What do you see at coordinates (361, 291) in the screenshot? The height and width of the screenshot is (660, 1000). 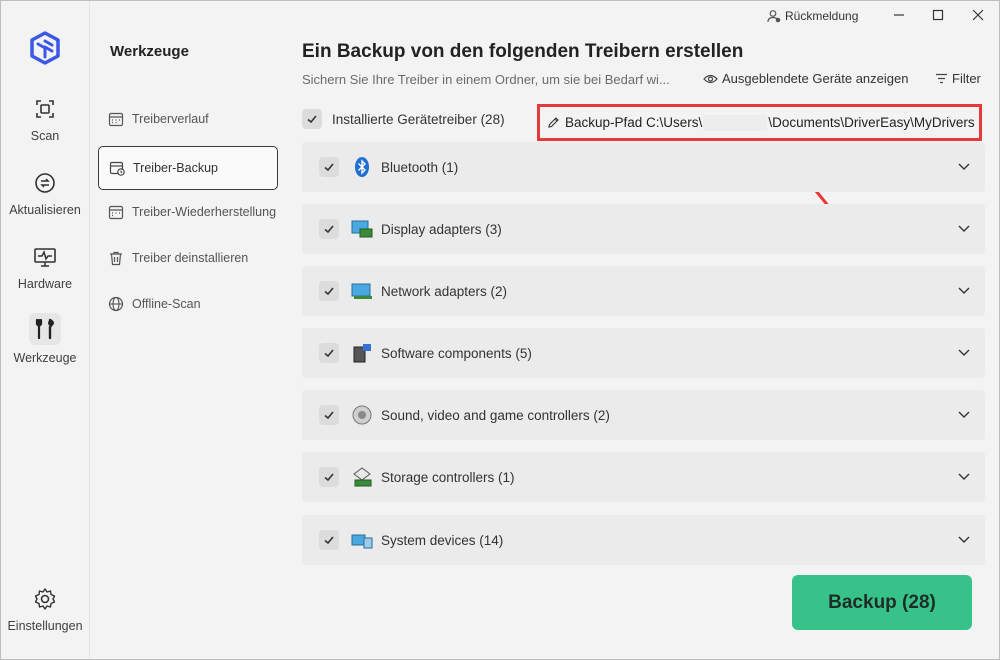 I see `network-adapter-icon` at bounding box center [361, 291].